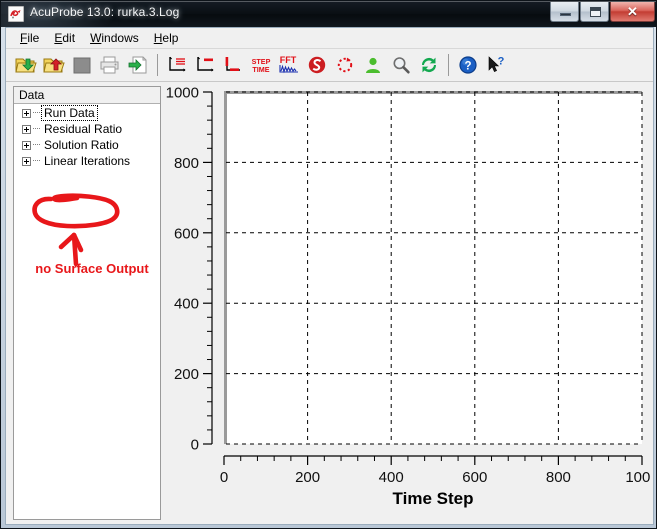 The image size is (657, 529). I want to click on print-icon, so click(110, 65).